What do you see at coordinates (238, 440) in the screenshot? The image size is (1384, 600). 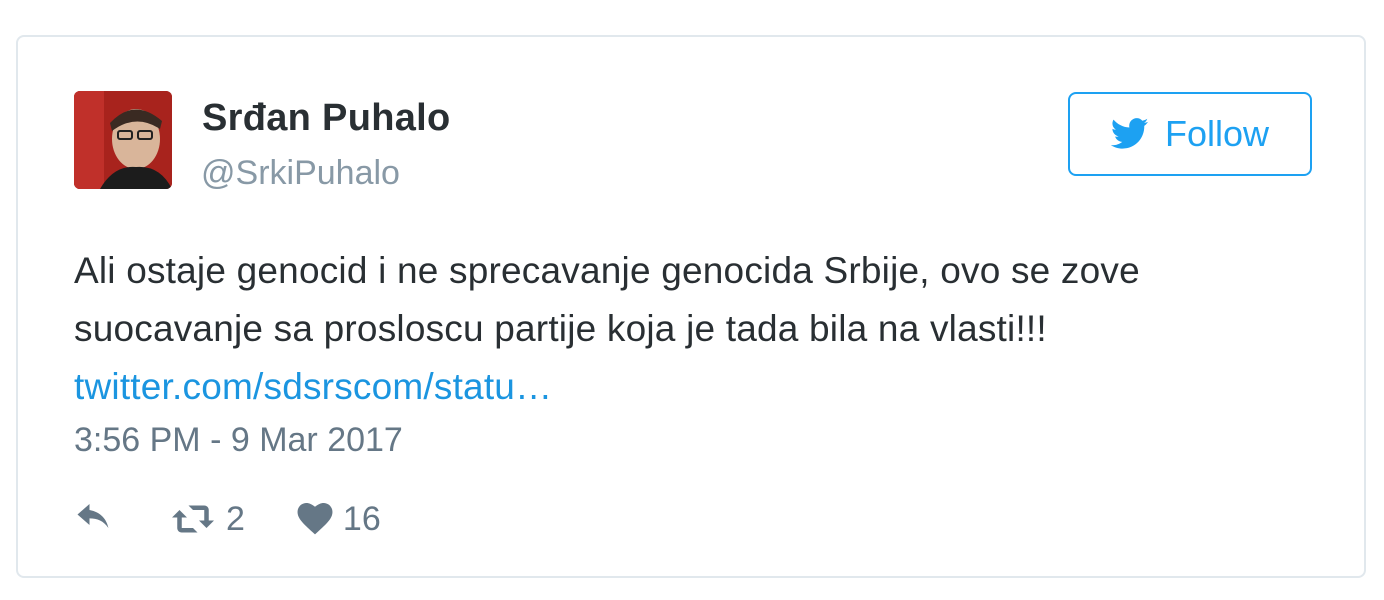 I see `tweet-timestamp: 3:56 PM - 9 Mar 2017` at bounding box center [238, 440].